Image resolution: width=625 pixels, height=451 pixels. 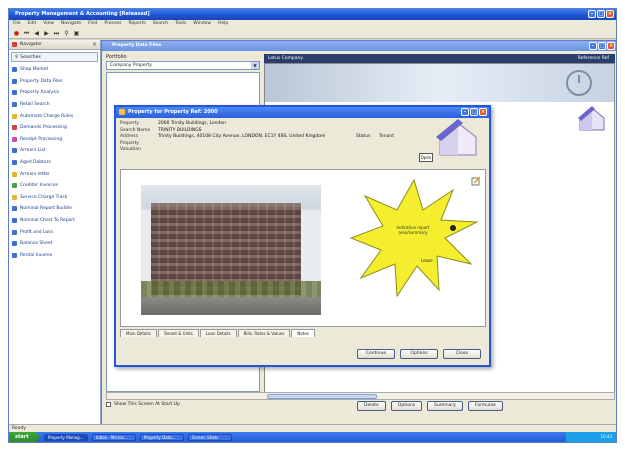 I want to click on stop-icon: ●, so click(x=16, y=33).